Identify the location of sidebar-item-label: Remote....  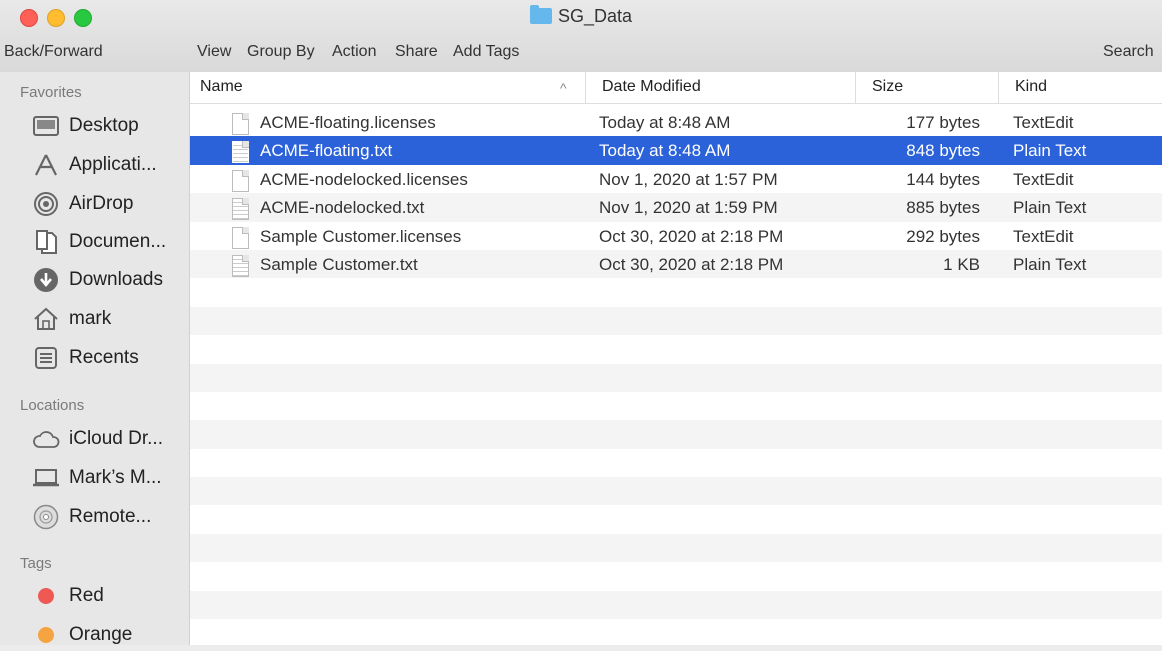
(110, 516).